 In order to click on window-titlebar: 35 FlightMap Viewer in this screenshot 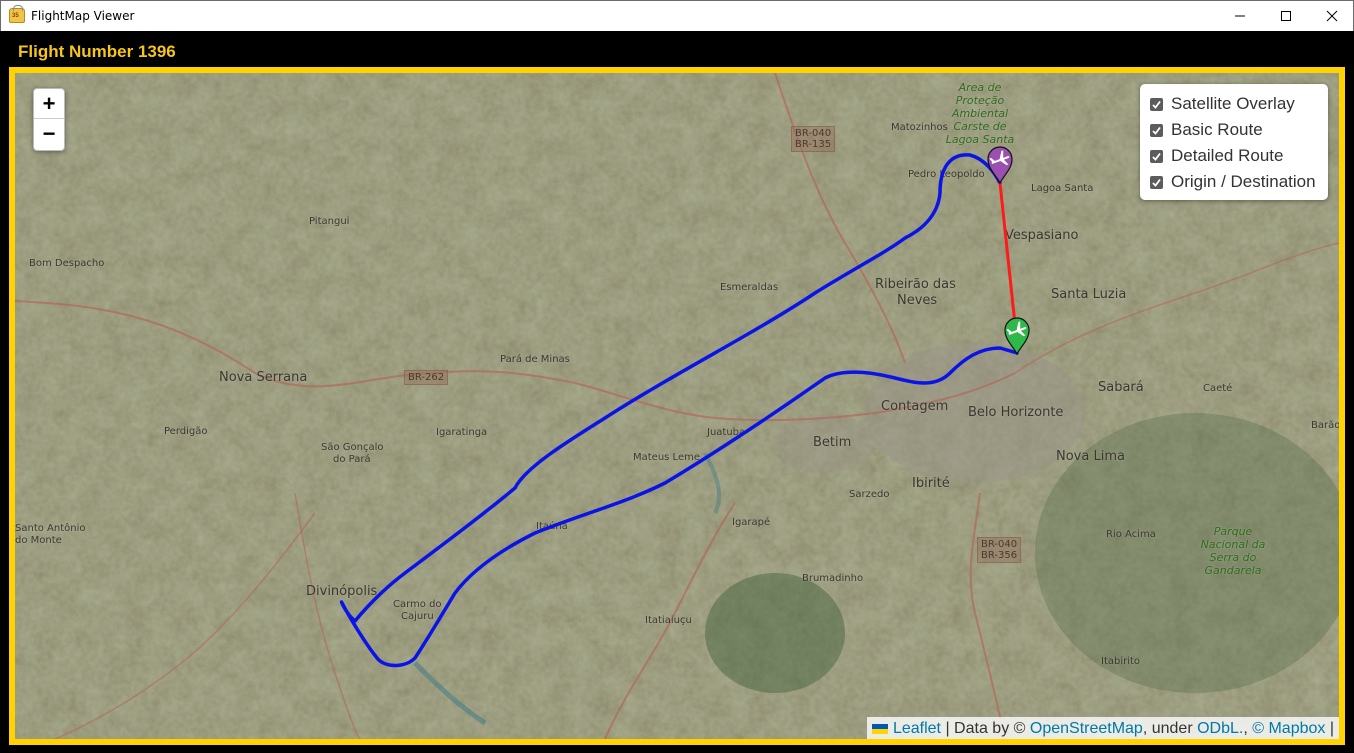, I will do `click(677, 15)`.